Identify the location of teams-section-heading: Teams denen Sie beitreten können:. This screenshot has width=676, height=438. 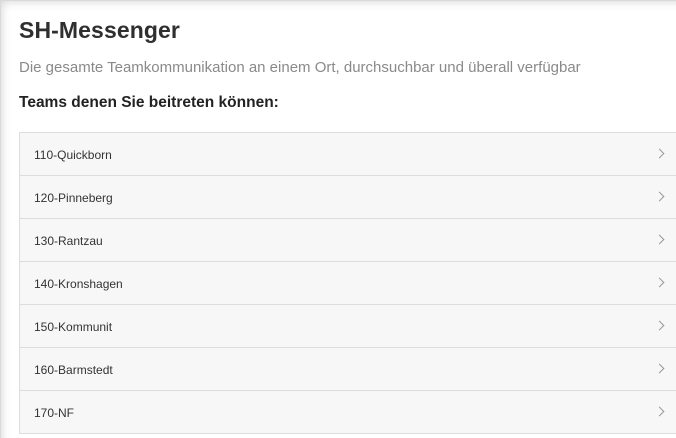
(149, 102).